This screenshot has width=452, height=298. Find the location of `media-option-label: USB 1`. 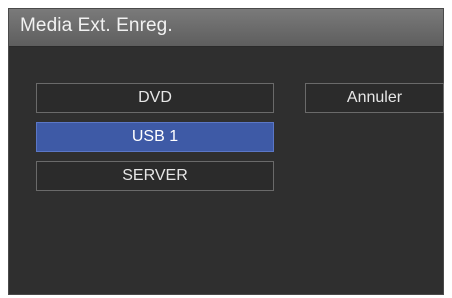

media-option-label: USB 1 is located at coordinates (155, 136).